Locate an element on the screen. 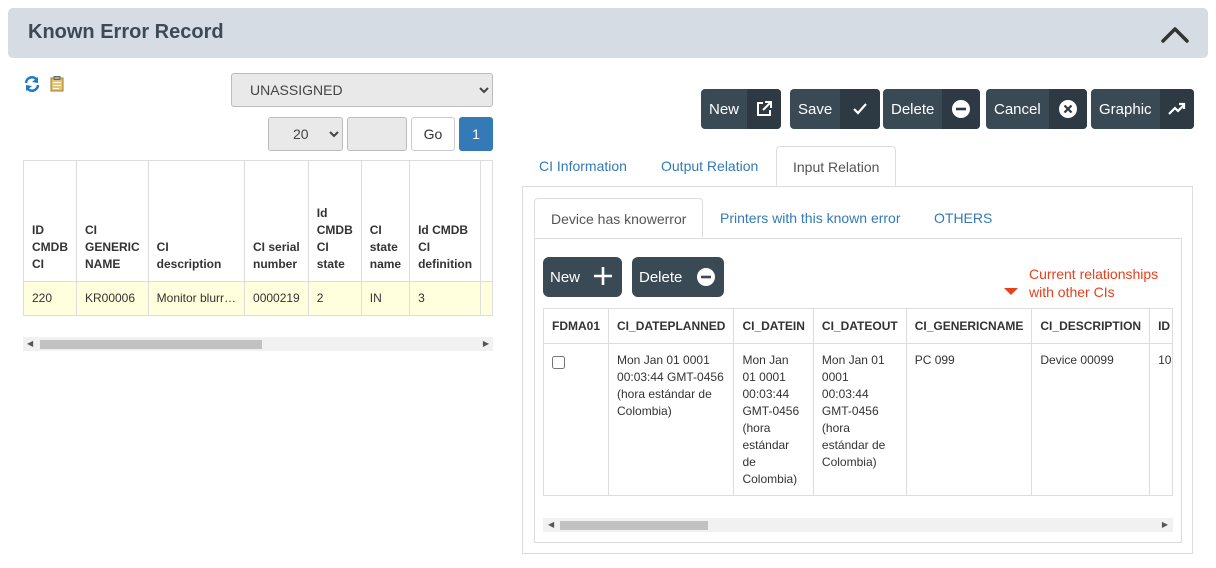 This screenshot has width=1216, height=568. refresh-icon is located at coordinates (32, 85).